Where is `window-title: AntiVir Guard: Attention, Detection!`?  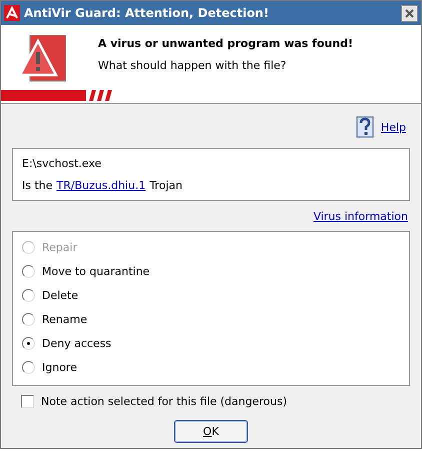
window-title: AntiVir Guard: Attention, Detection! is located at coordinates (147, 13).